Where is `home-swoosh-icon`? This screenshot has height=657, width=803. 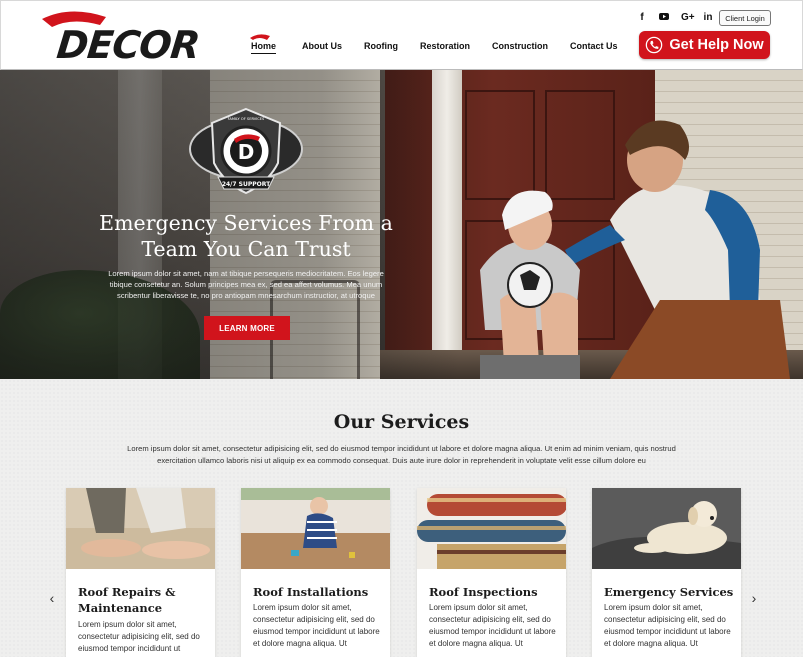
home-swoosh-icon is located at coordinates (260, 37).